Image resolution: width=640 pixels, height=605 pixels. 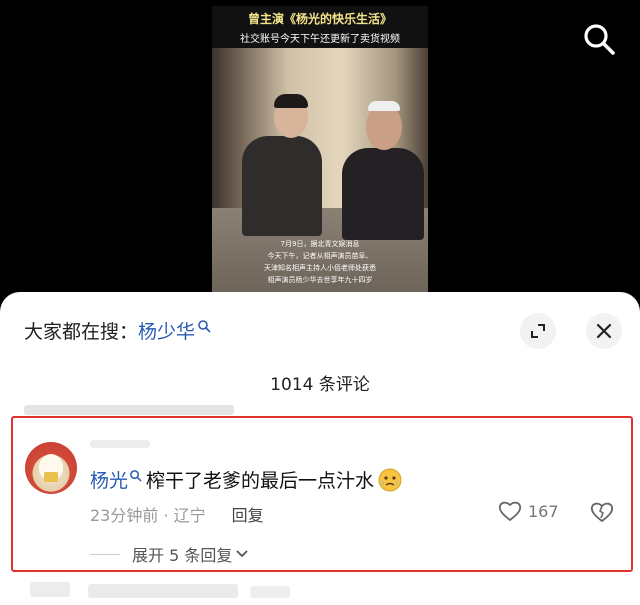 What do you see at coordinates (105, 554) in the screenshot?
I see `divider` at bounding box center [105, 554].